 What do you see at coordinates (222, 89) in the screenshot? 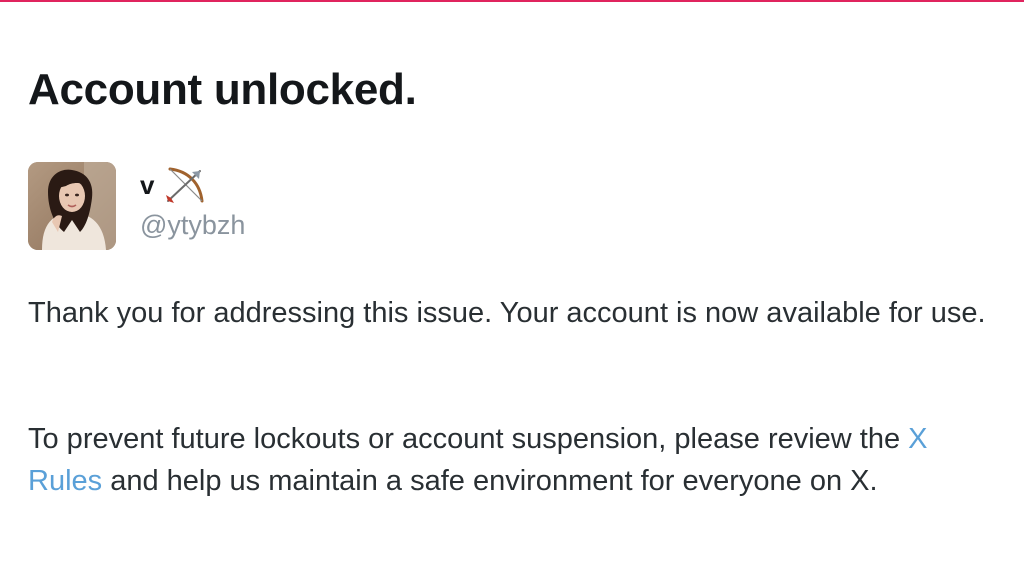
I see `page-title: Account unlocked.` at bounding box center [222, 89].